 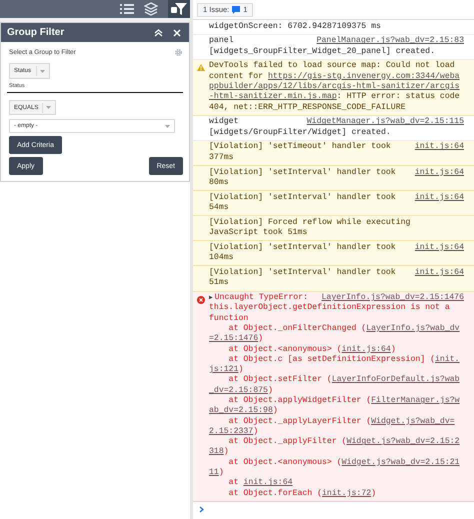 What do you see at coordinates (236, 77) in the screenshot?
I see `log-text: content for` at bounding box center [236, 77].